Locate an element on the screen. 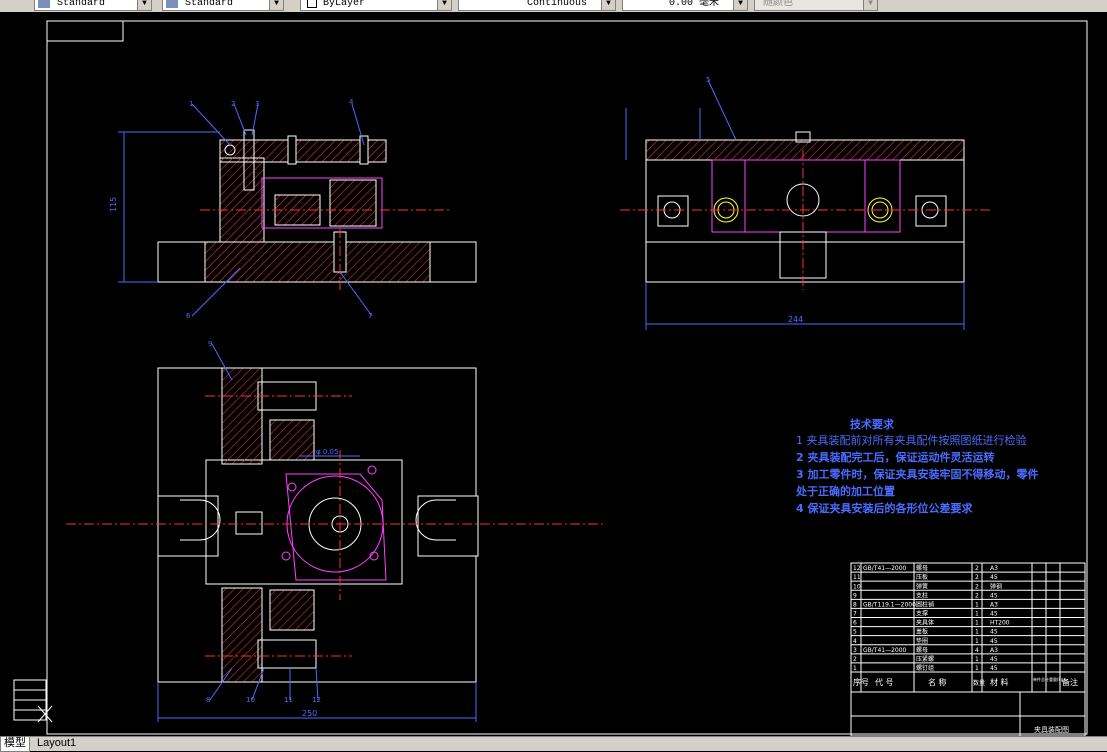 This screenshot has width=1107, height=752. bom-cell-no: 10 is located at coordinates (857, 586).